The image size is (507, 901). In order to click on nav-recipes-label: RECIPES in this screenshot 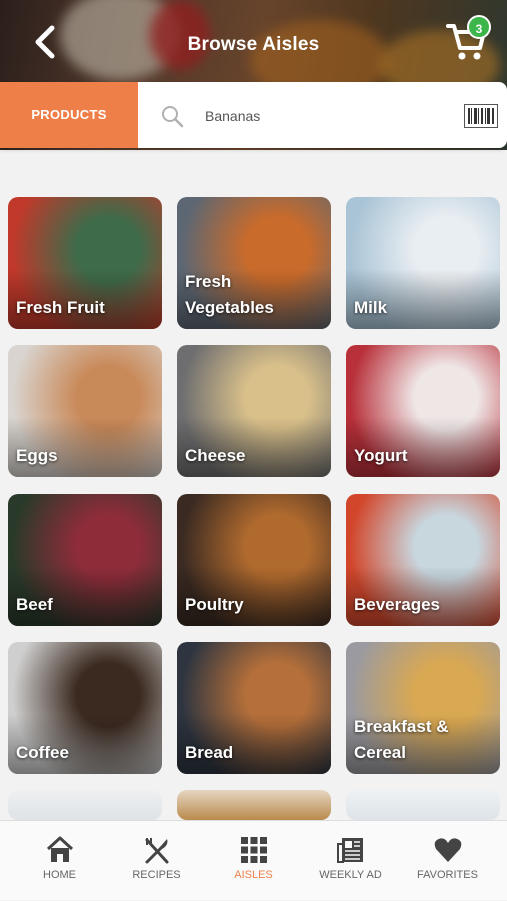, I will do `click(156, 875)`.